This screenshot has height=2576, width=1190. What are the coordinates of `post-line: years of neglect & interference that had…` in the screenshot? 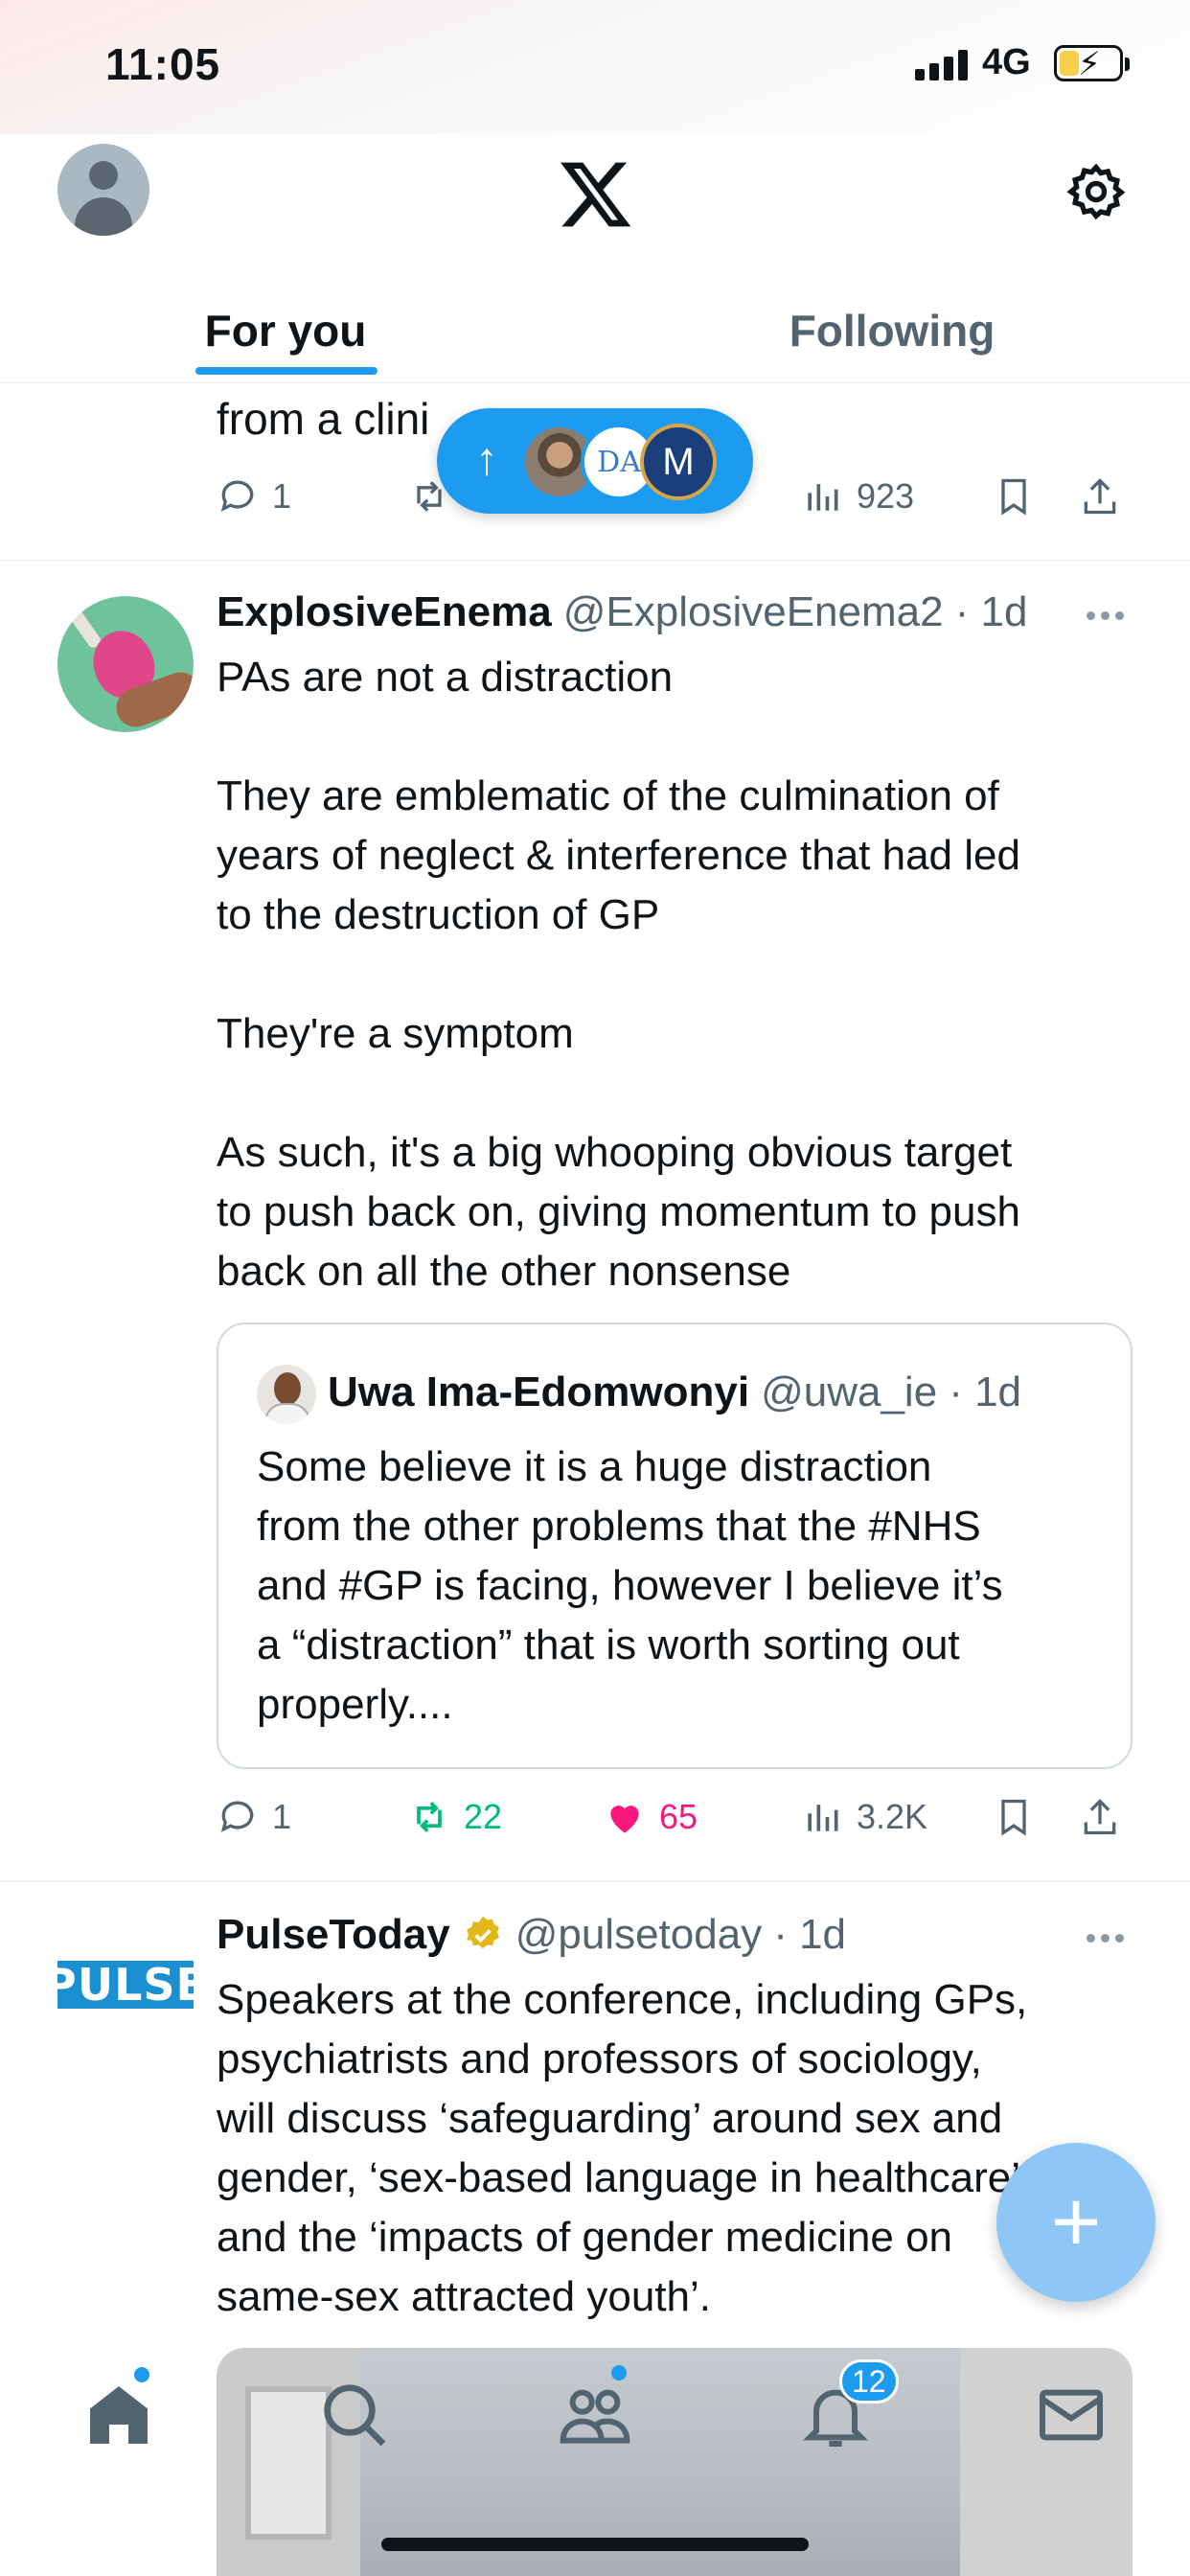 It's located at (619, 855).